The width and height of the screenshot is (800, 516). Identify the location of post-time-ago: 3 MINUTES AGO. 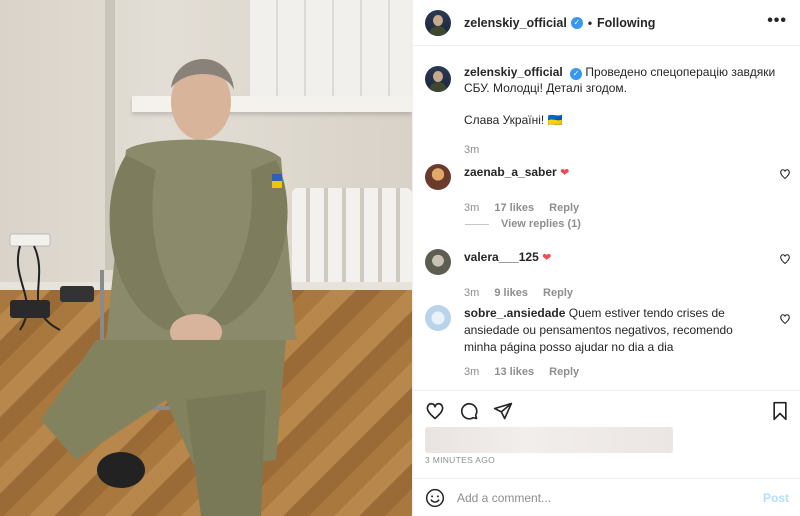
(460, 460).